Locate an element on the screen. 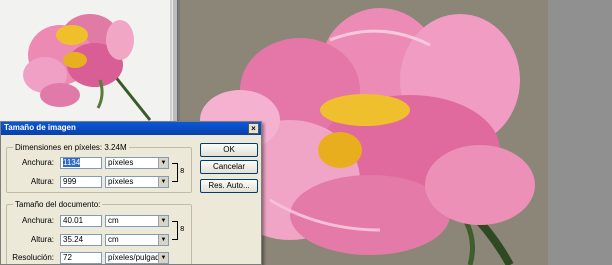  pixel-dimensions-legend: Dimensiones en píxeles: 3.24M is located at coordinates (71, 147).